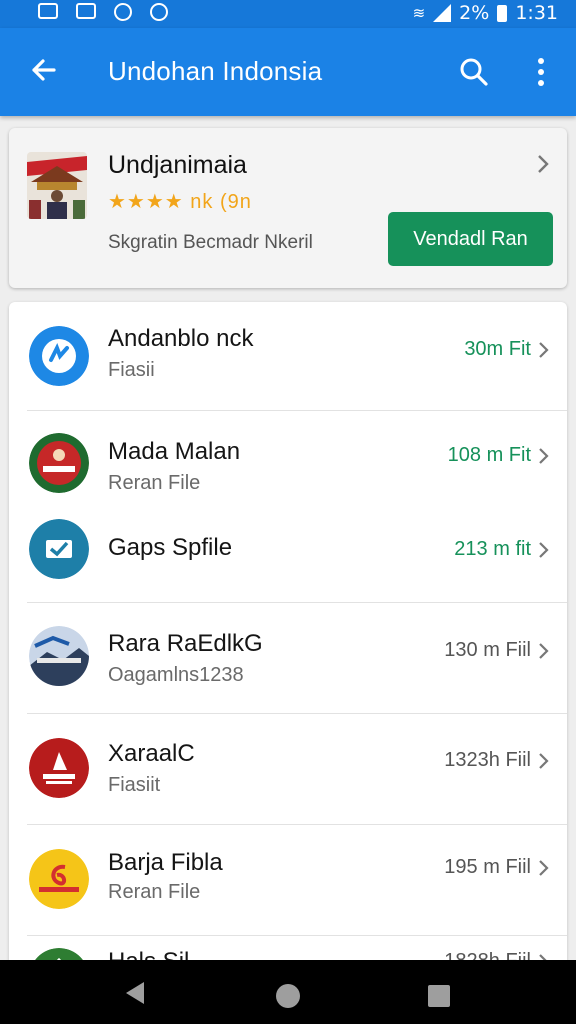 The image size is (576, 1024). I want to click on red-green-app-icon, so click(59, 463).